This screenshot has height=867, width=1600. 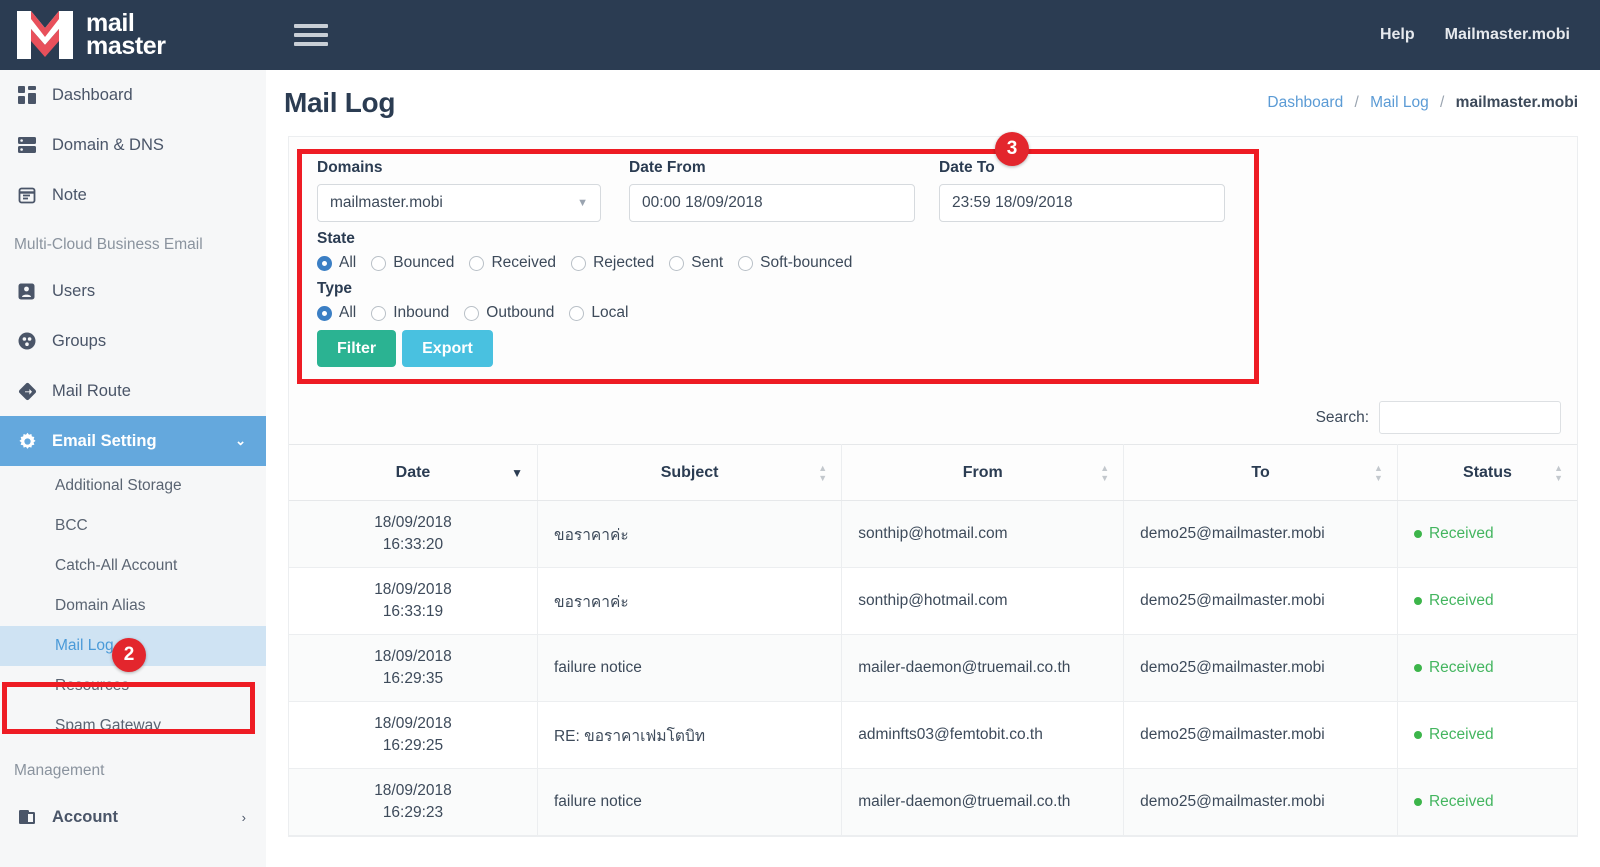 I want to click on date-to-field-group: Date To 23:59 18/09/2018, so click(x=1082, y=190).